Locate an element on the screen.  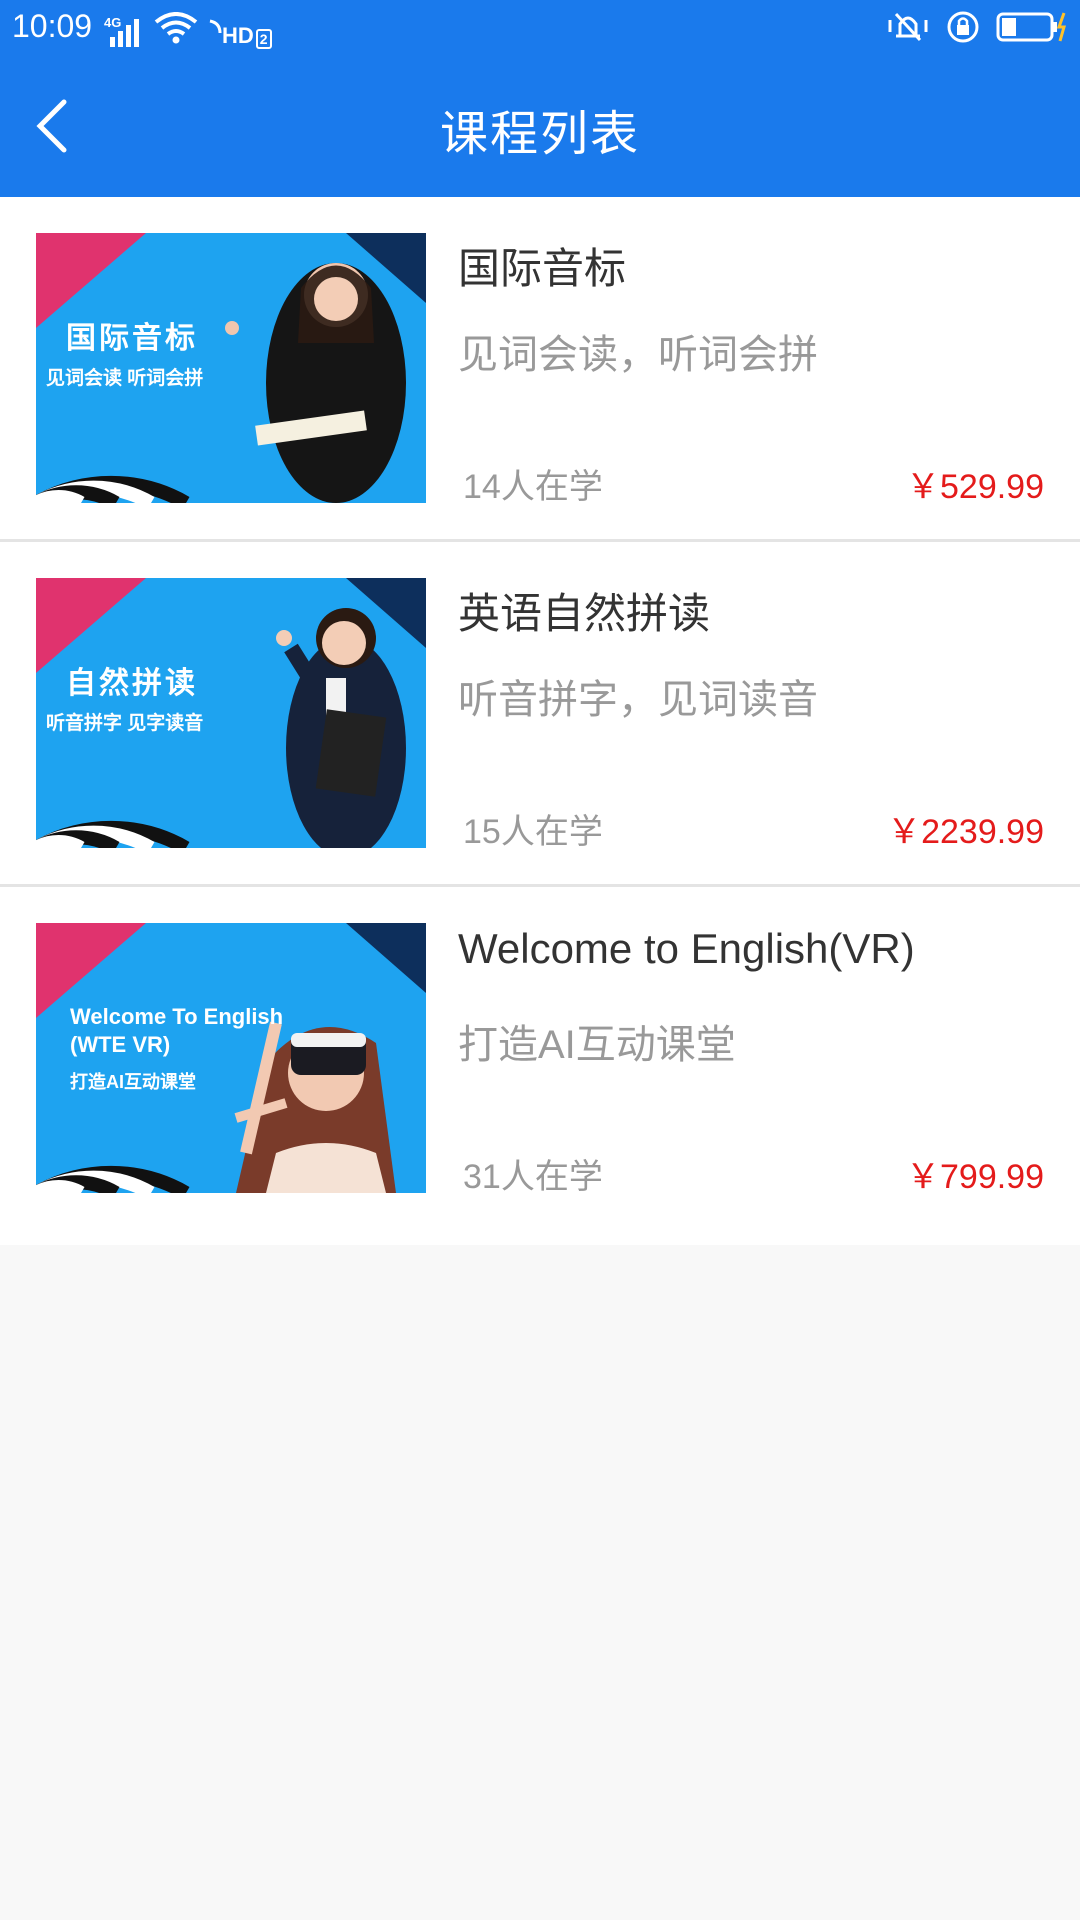
course-thumbnail: Welcome To English (WTE VR) 打造AI互动课堂 is located at coordinates (231, 1058).